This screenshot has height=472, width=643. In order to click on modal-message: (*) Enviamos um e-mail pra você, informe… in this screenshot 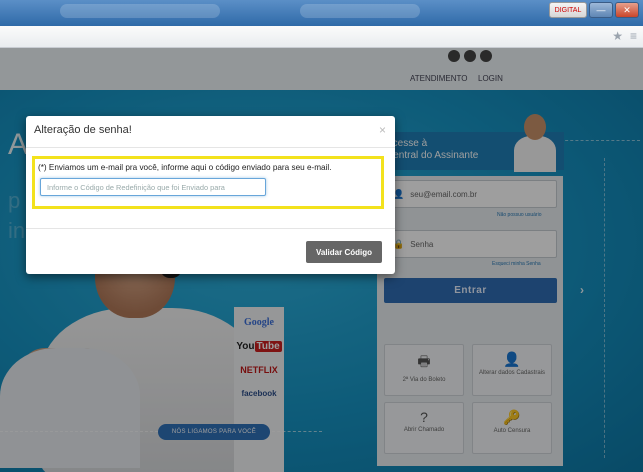, I will do `click(185, 167)`.